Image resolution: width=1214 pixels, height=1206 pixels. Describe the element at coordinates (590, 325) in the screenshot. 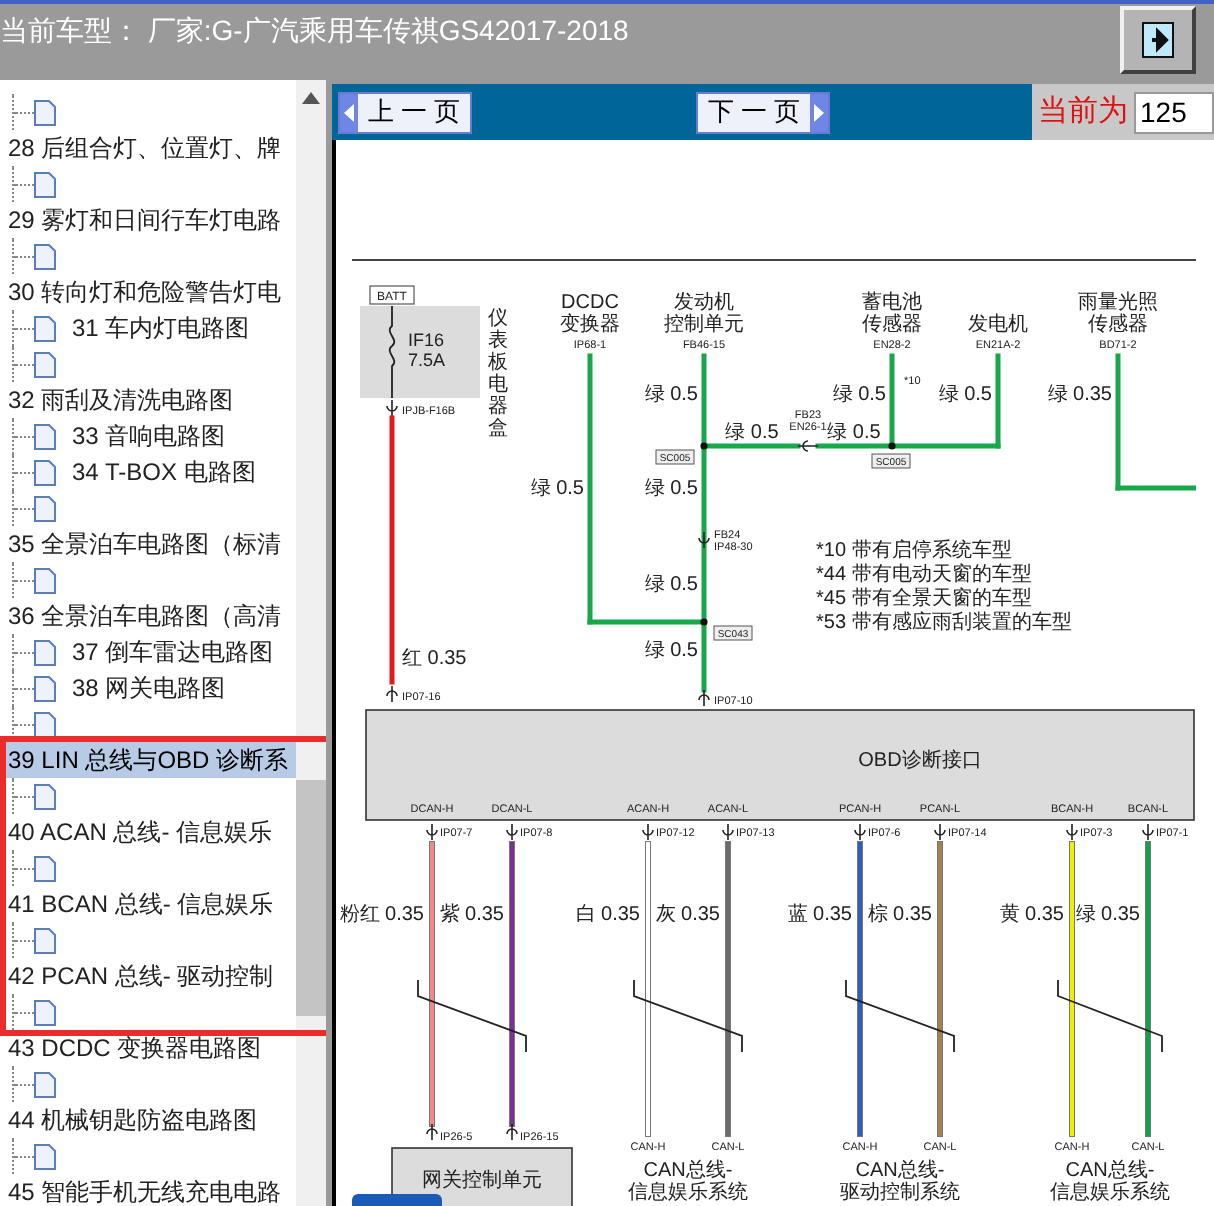

I see `component-label: 变换器` at that location.